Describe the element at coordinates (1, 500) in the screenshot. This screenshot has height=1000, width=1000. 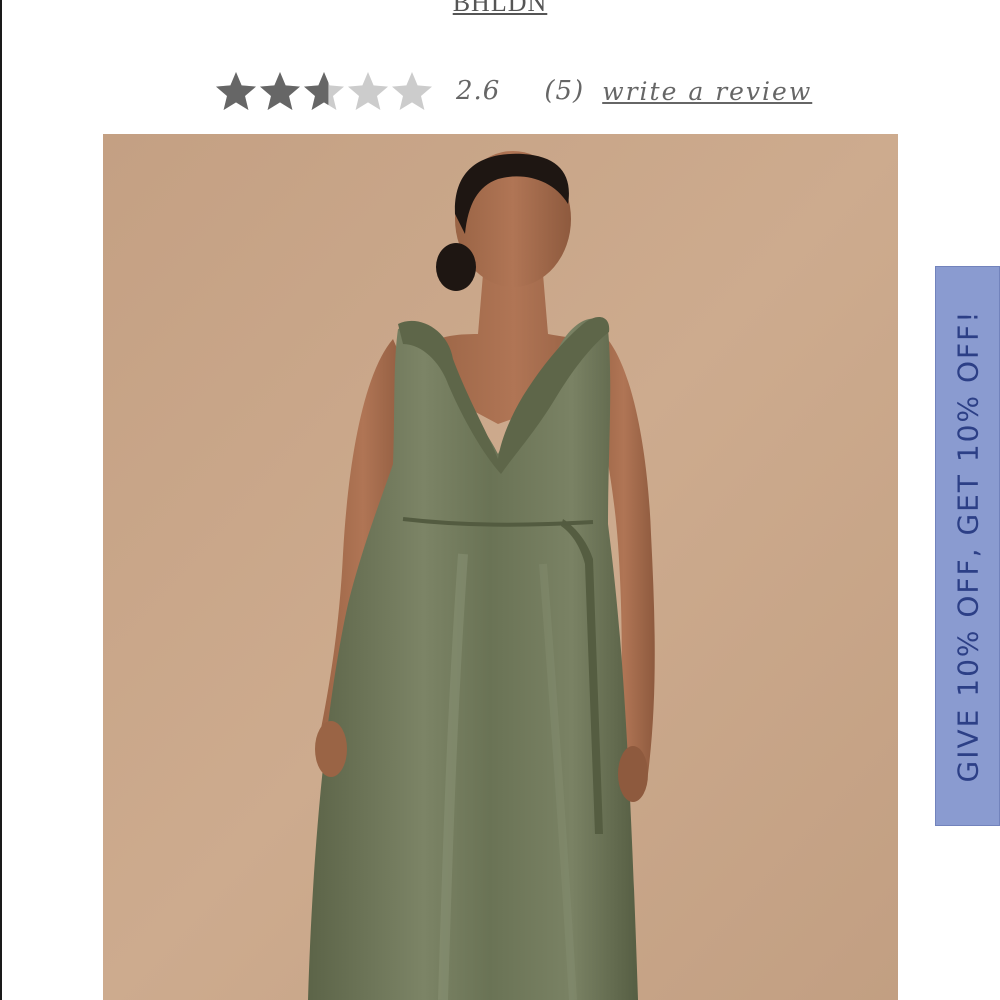
I see `left-edge-border` at that location.